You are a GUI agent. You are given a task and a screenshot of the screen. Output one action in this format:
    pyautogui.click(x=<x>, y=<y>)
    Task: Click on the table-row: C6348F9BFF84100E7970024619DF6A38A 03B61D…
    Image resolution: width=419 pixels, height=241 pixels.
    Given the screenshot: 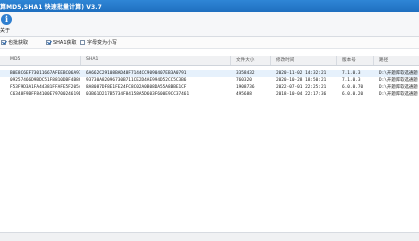 What is the action you would take?
    pyautogui.click(x=209, y=94)
    